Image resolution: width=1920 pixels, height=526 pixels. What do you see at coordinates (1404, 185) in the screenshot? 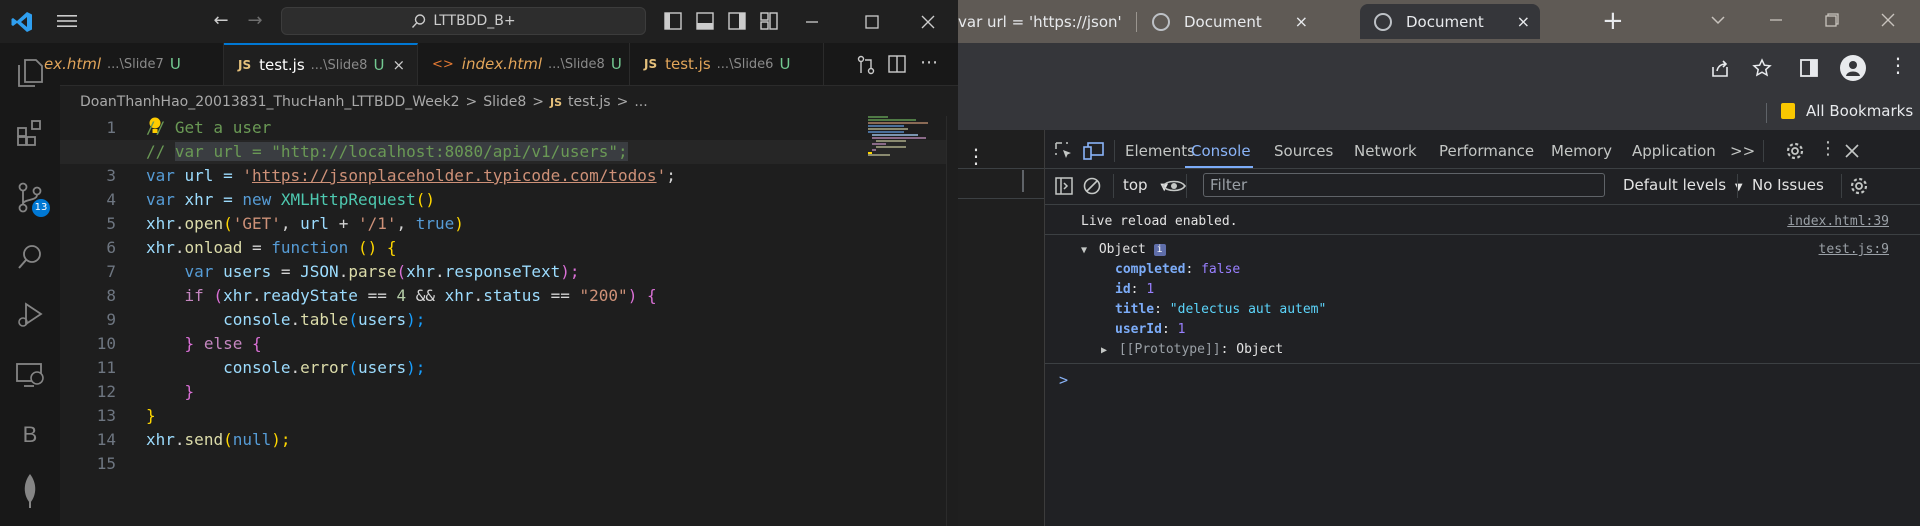
I see `console-filter-input: Filter` at bounding box center [1404, 185].